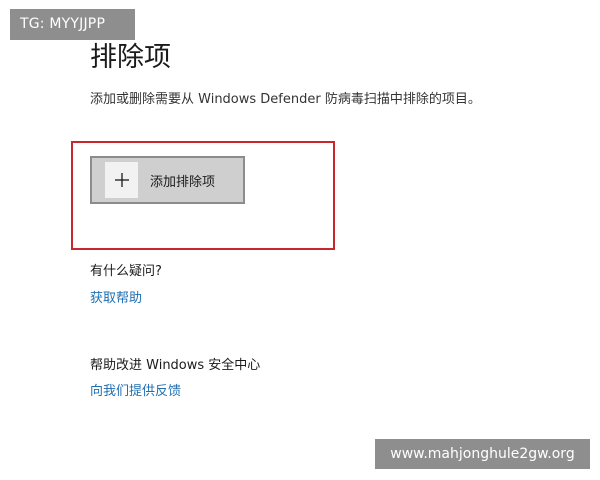 This screenshot has width=600, height=480. Describe the element at coordinates (126, 271) in the screenshot. I see `help-heading: 有什么疑问?` at that location.